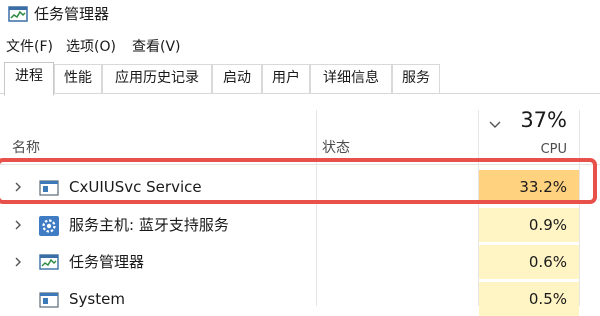  Describe the element at coordinates (149, 225) in the screenshot. I see `process-name: 服务主机: 蓝牙支持服务` at that location.